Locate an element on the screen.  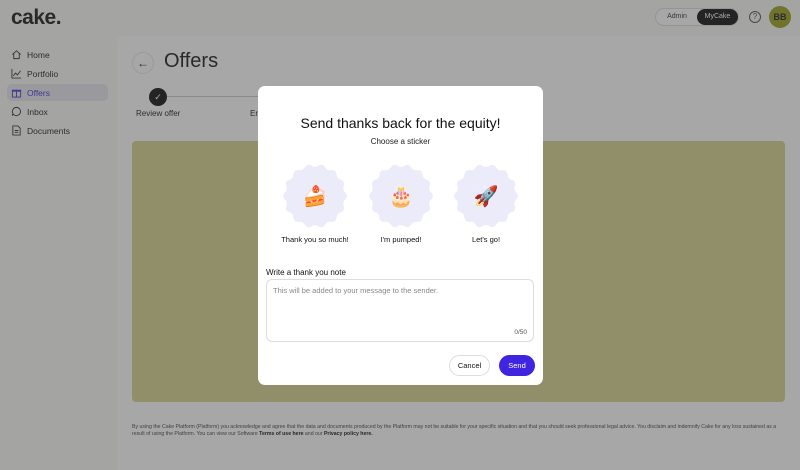
cake-slice-icon: 🍰 is located at coordinates (315, 197).